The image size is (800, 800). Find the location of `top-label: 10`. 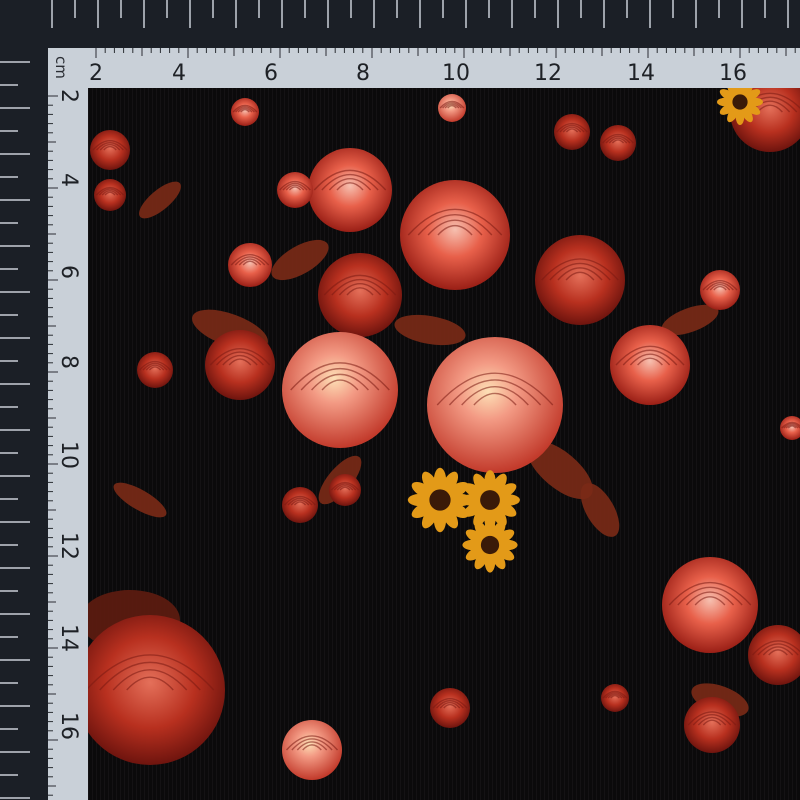

top-label: 10 is located at coordinates (456, 73).